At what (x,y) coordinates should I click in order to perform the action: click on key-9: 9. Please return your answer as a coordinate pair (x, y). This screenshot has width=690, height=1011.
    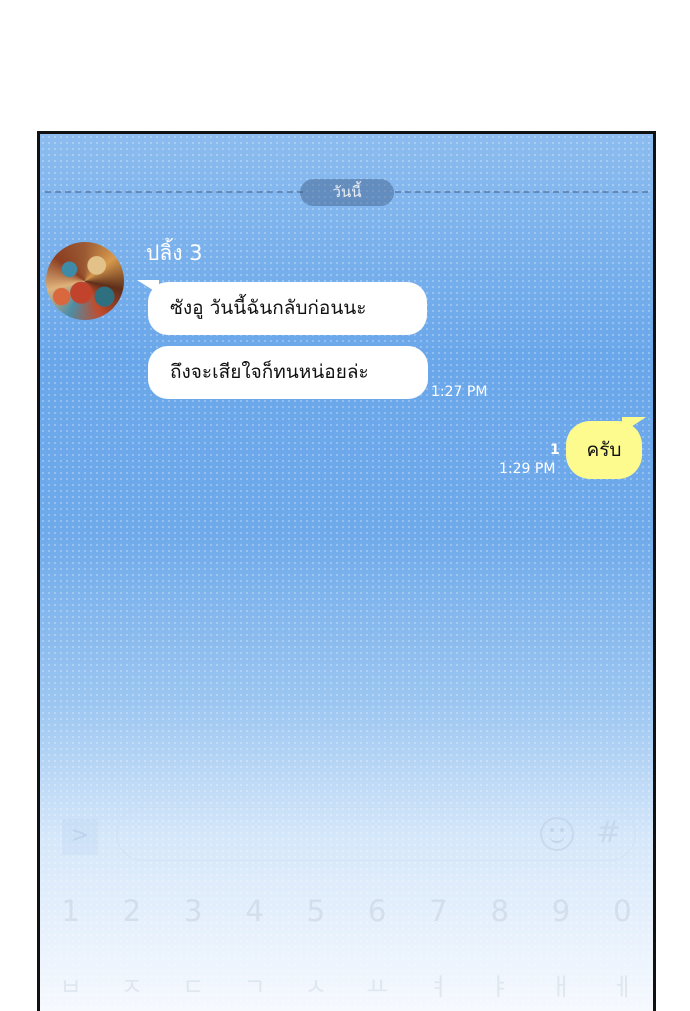
    Looking at the image, I should click on (560, 911).